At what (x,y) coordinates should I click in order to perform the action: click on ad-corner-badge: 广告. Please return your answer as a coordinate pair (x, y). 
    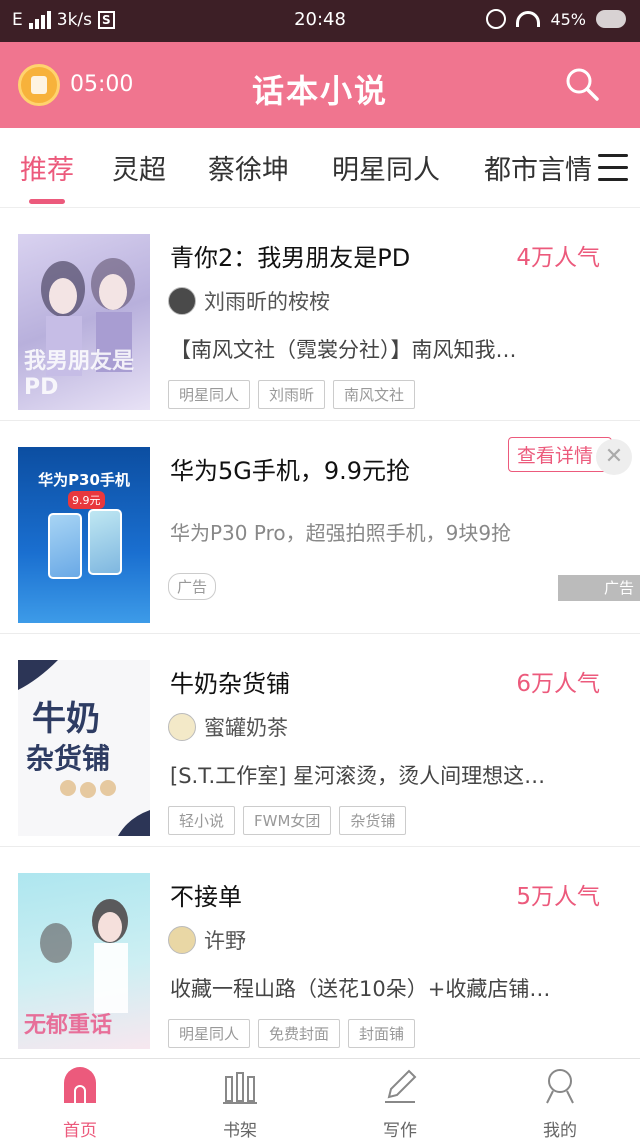
    Looking at the image, I should click on (599, 588).